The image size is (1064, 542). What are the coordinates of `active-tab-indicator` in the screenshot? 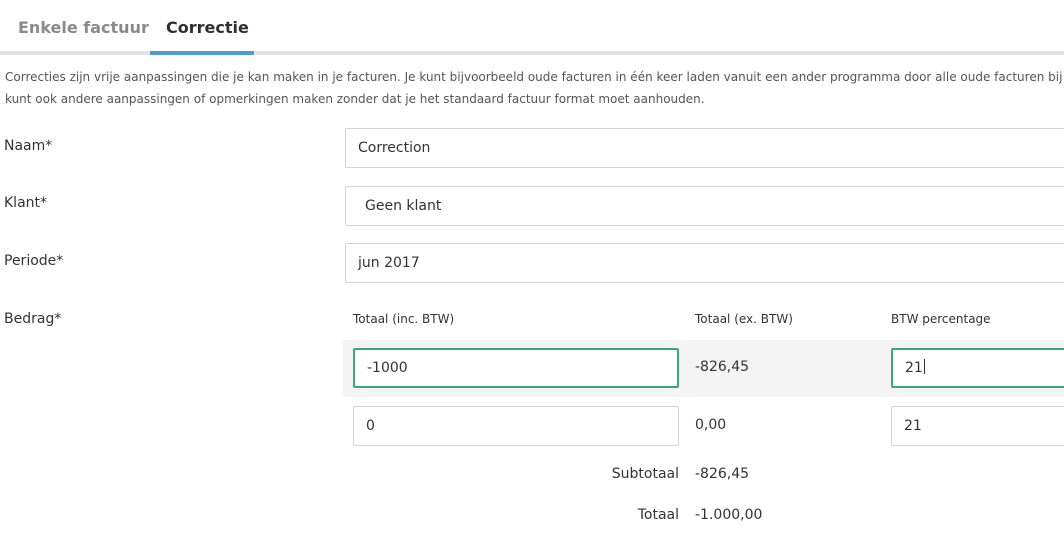 It's located at (202, 53).